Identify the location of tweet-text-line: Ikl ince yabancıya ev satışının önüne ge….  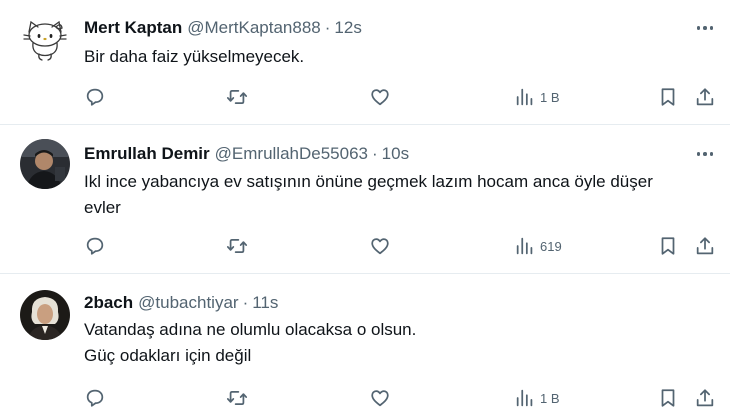
(368, 181).